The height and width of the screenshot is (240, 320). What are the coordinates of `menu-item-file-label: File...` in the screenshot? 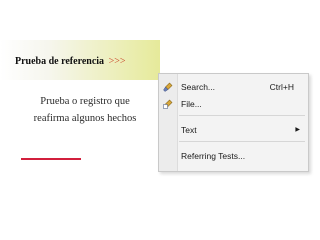 It's located at (191, 104).